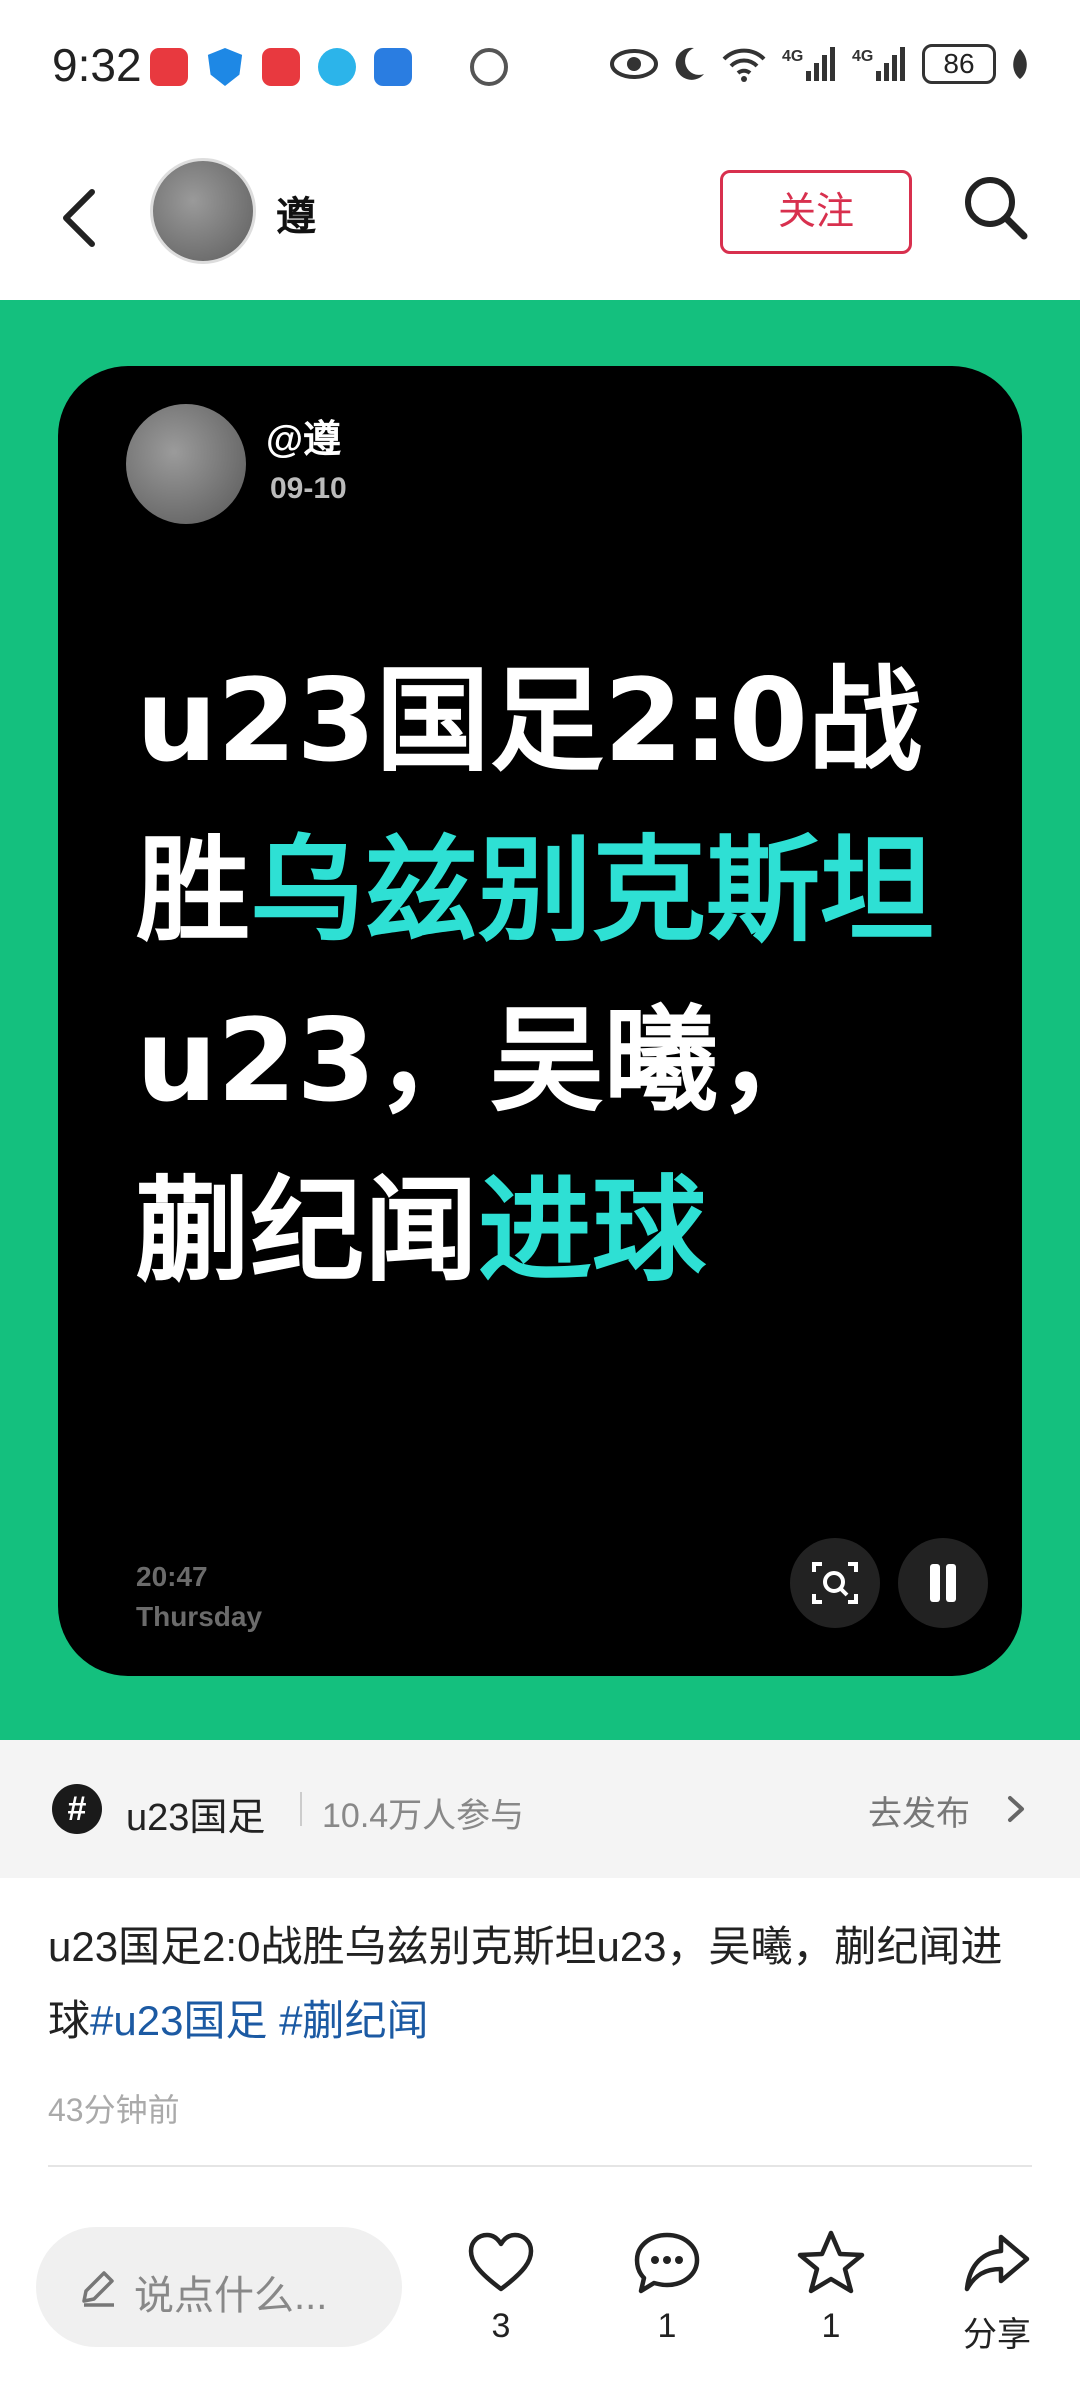 The width and height of the screenshot is (1080, 2388). I want to click on topic-participants: 10.4万人参与, so click(423, 1816).